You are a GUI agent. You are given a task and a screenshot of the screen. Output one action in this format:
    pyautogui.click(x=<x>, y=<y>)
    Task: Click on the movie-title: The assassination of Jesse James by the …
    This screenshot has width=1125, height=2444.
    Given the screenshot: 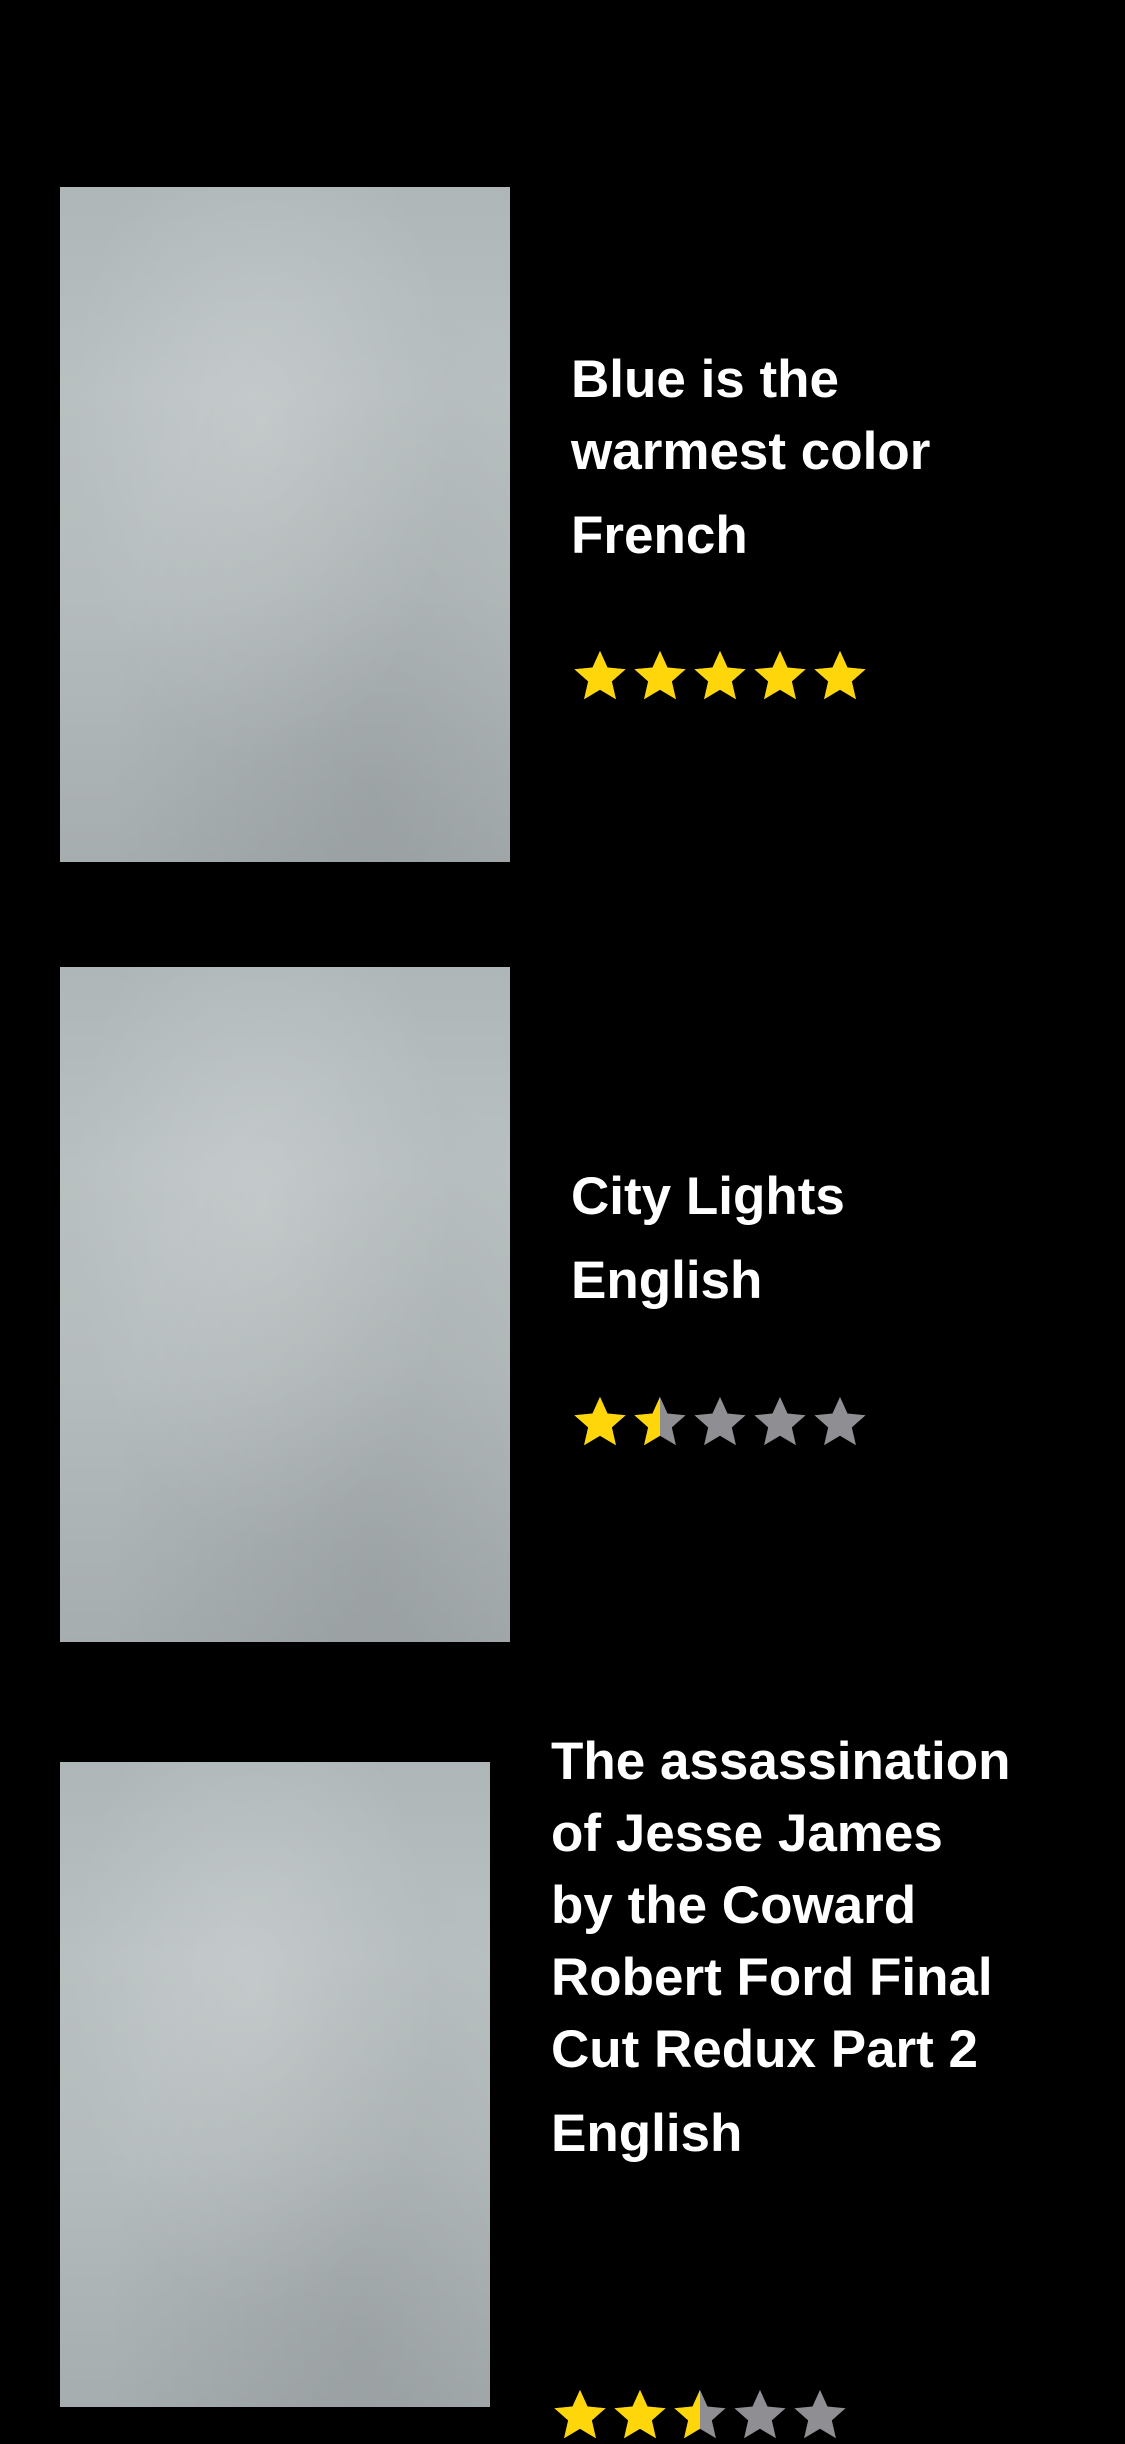 What is the action you would take?
    pyautogui.click(x=781, y=1905)
    